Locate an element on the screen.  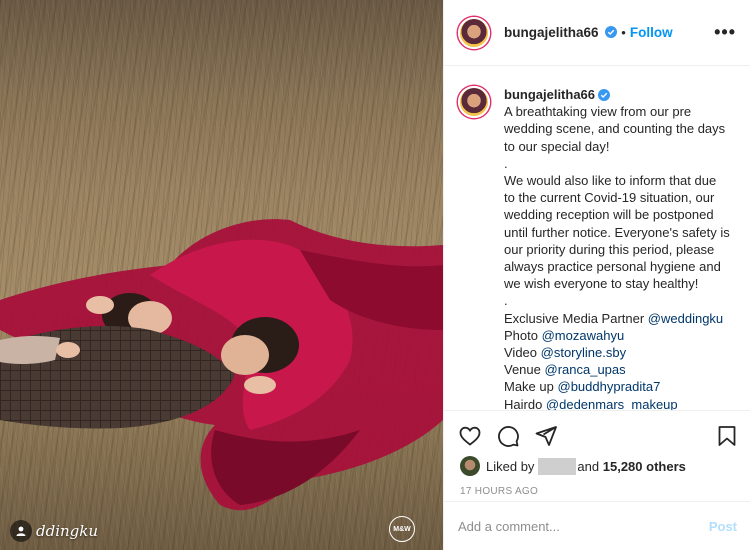
likes-count: 15,280 others is located at coordinates (644, 466).